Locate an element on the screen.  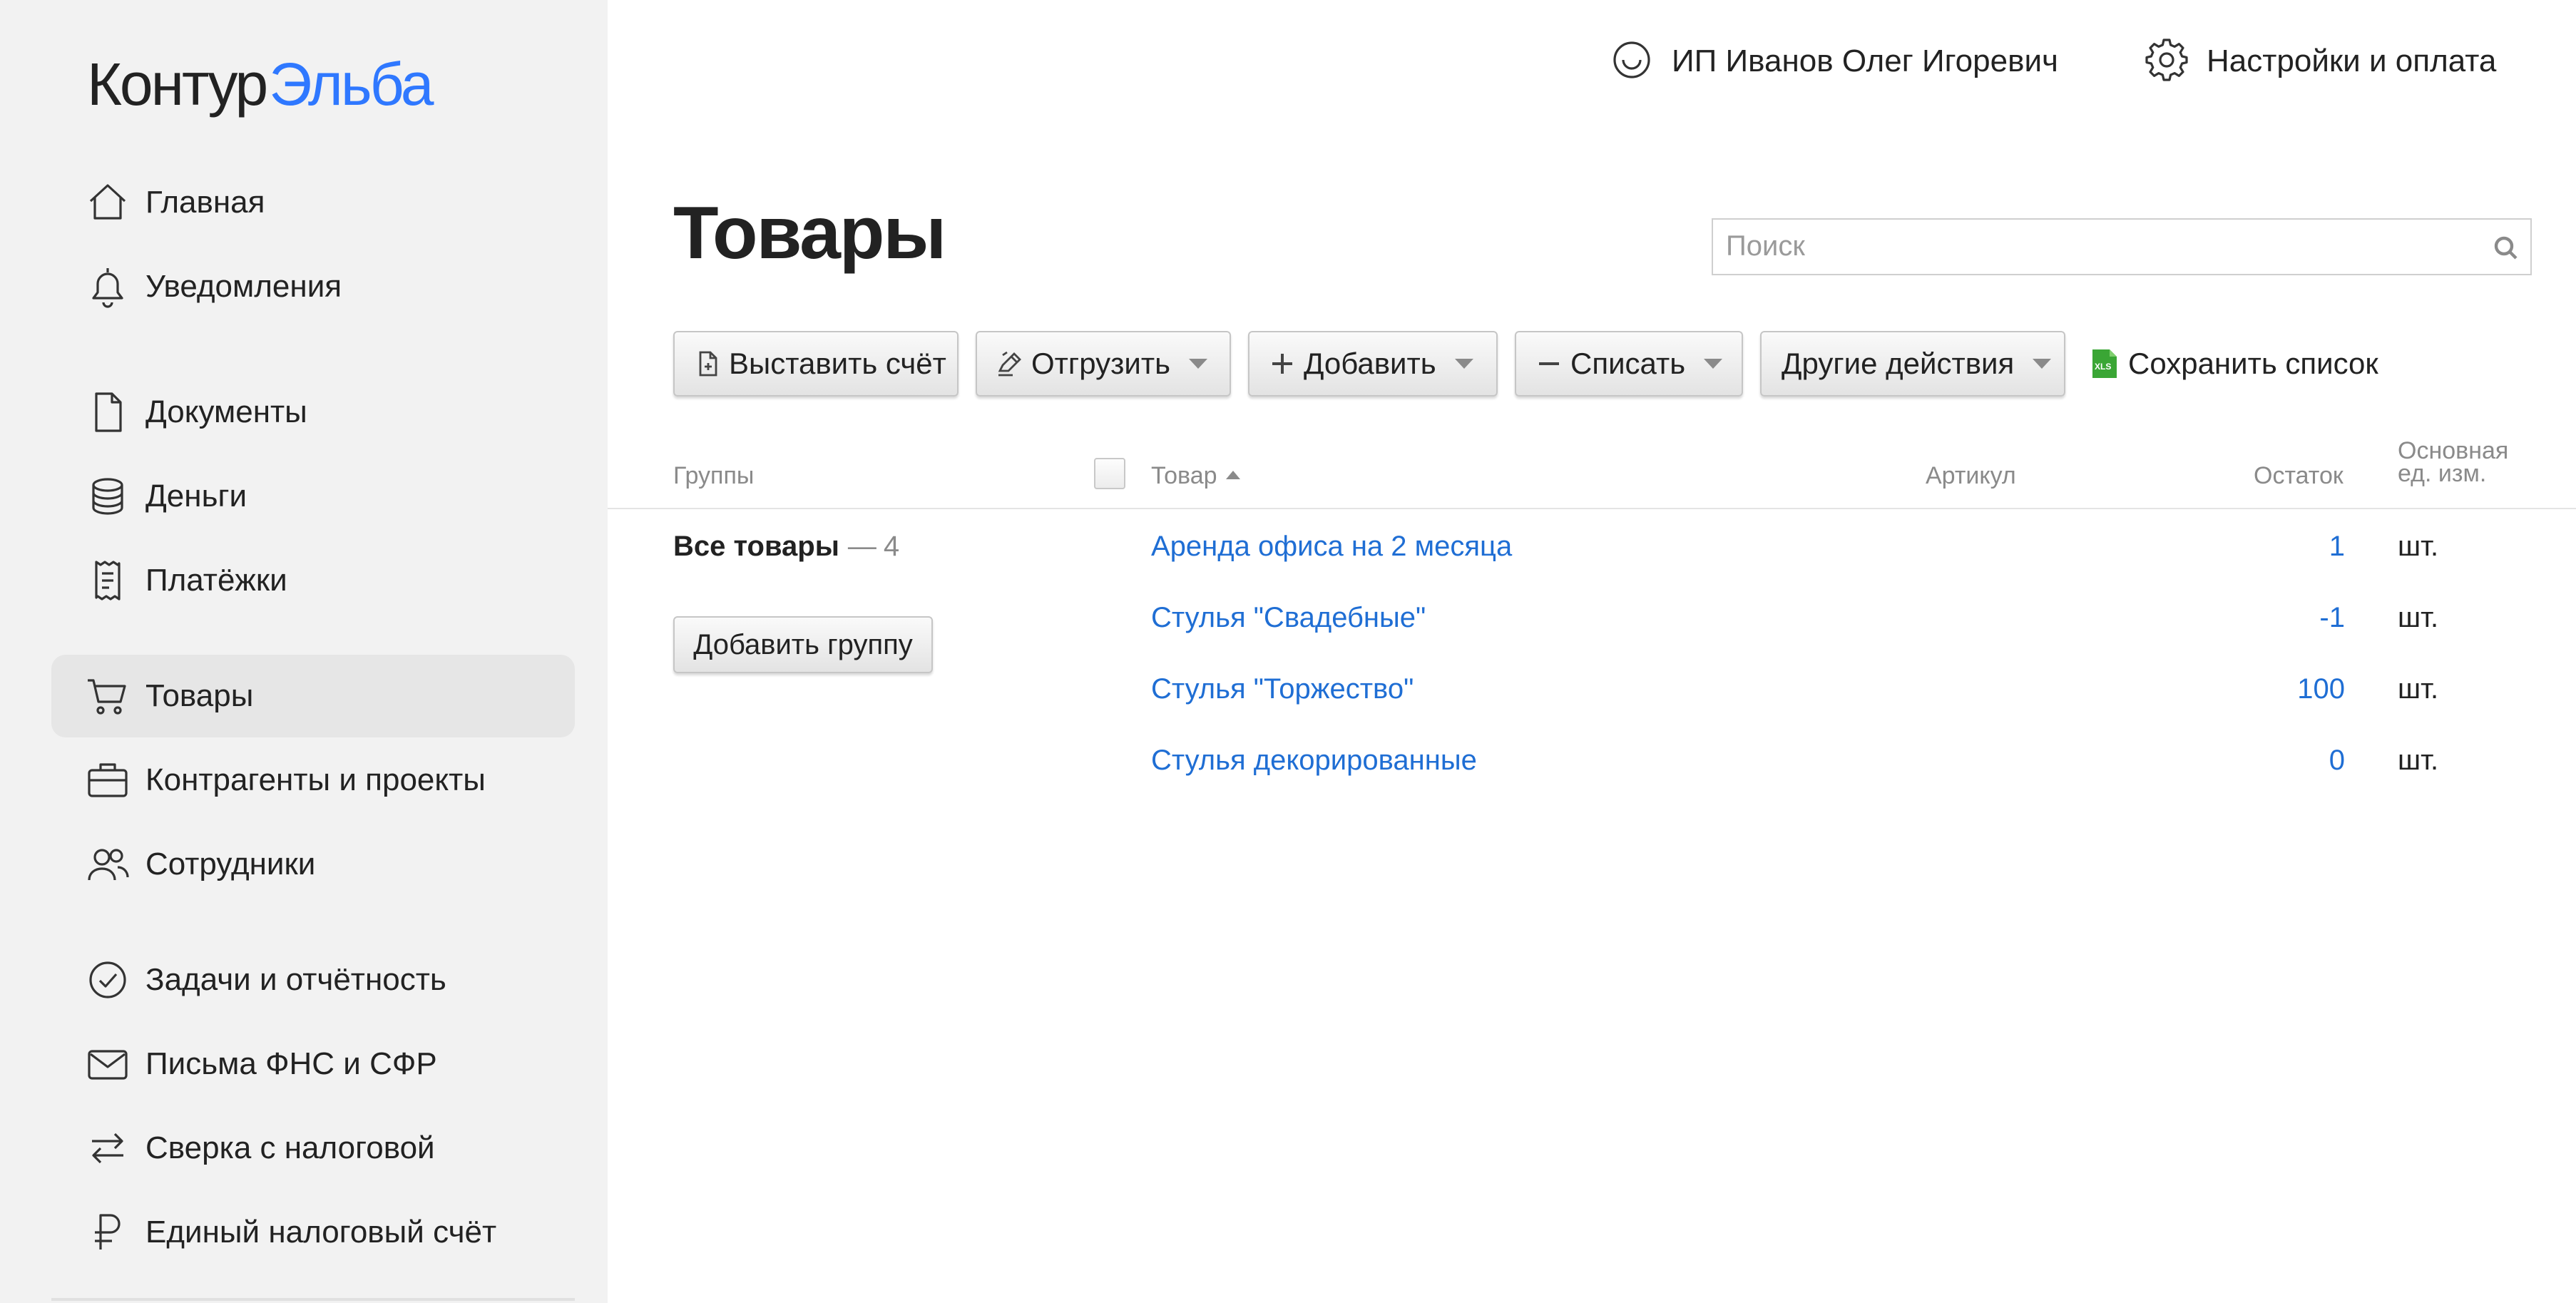
smile-icon is located at coordinates (1632, 62).